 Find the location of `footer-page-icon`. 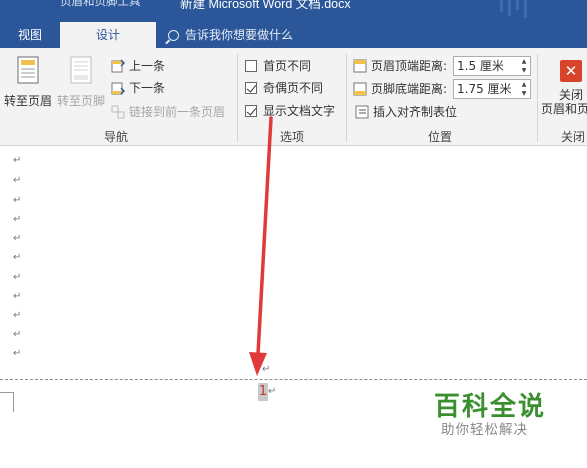

footer-page-icon is located at coordinates (81, 70).